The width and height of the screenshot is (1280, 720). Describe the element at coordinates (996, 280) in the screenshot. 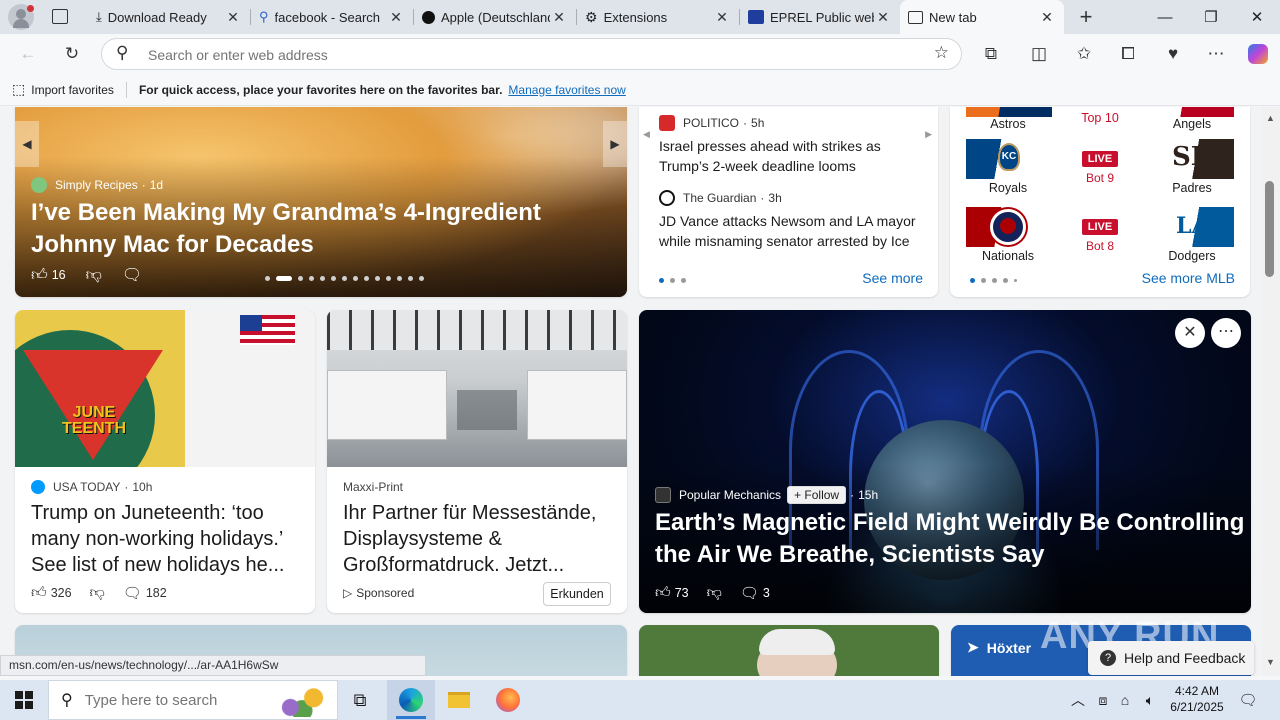

I see `mlb-pager` at that location.